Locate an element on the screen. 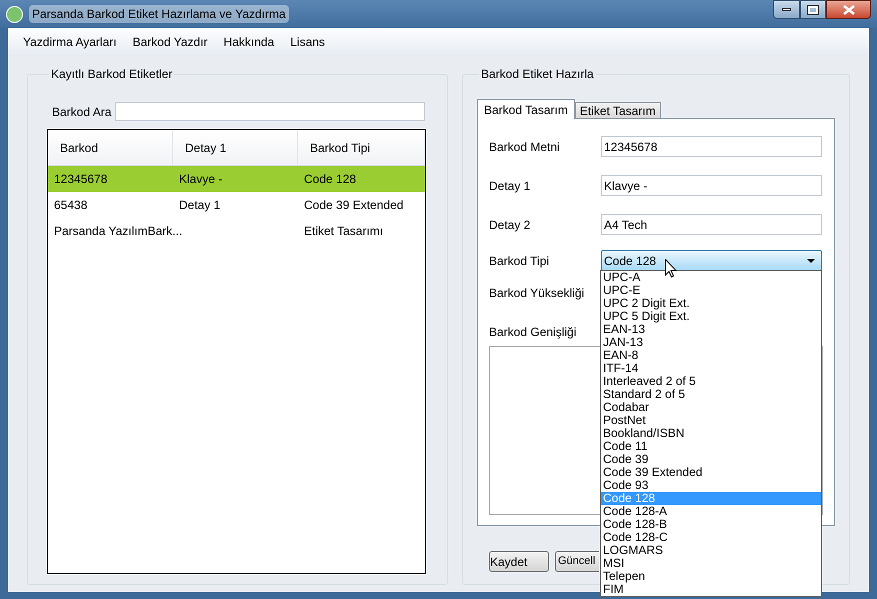 Image resolution: width=877 pixels, height=599 pixels. table-cell-text: 12345678 is located at coordinates (81, 179).